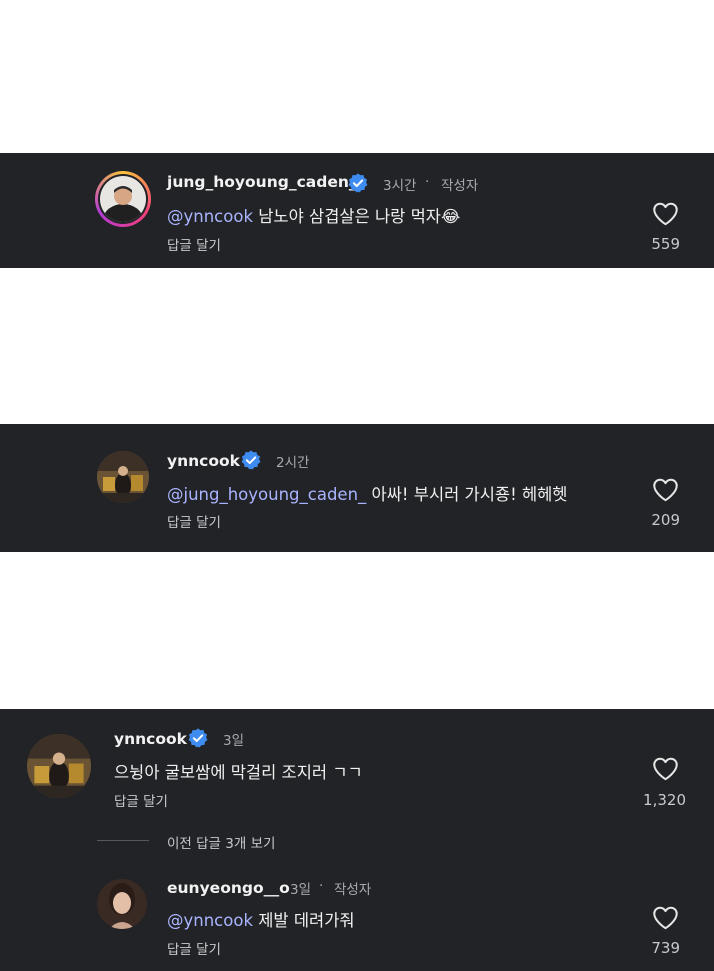  Describe the element at coordinates (400, 186) in the screenshot. I see `comment-time: 3시간` at that location.